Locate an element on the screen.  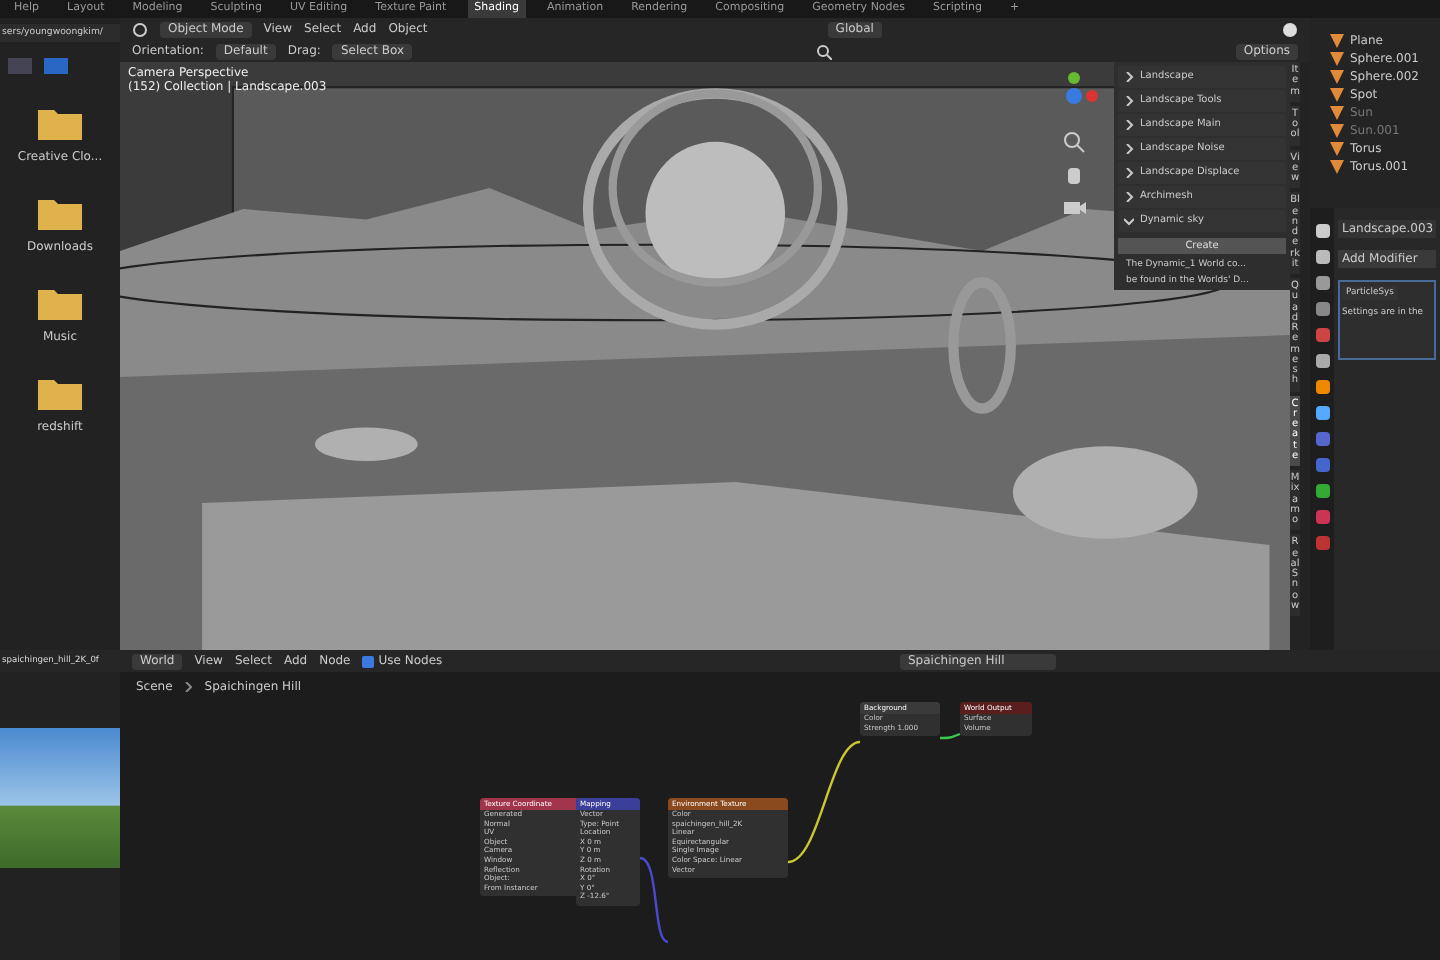
use-nodes-checkbox is located at coordinates (368, 661).